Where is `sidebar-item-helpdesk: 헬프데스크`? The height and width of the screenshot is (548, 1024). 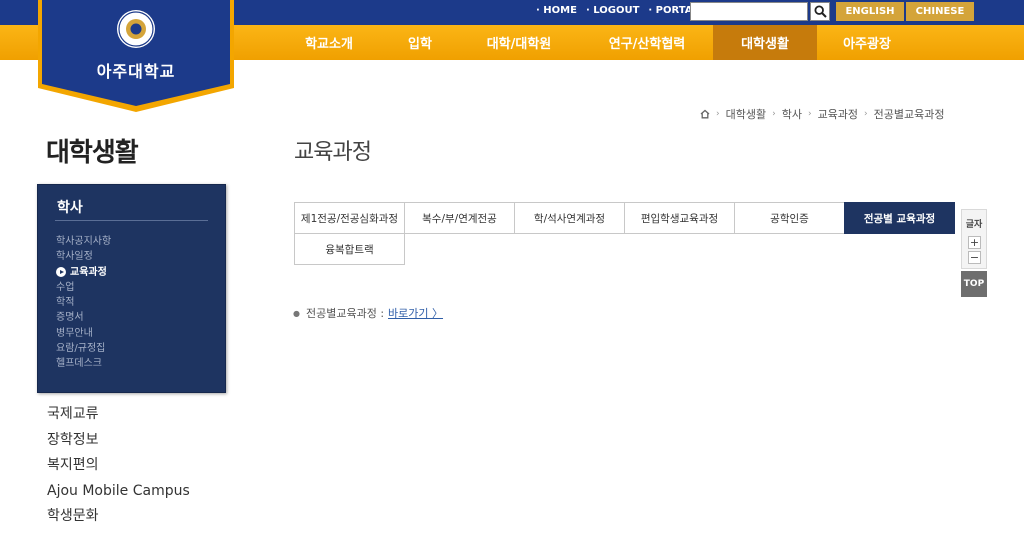
sidebar-item-helpdesk: 헬프데스크 is located at coordinates (83, 363).